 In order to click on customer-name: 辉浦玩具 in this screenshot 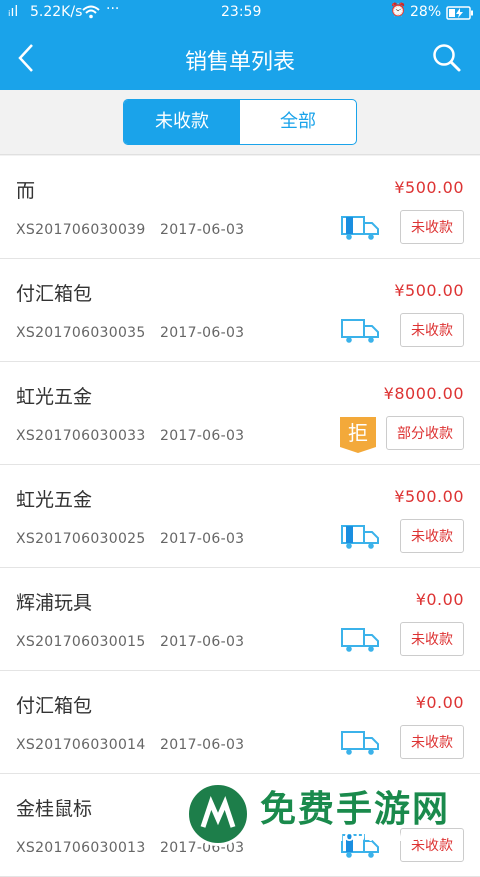, I will do `click(54, 603)`.